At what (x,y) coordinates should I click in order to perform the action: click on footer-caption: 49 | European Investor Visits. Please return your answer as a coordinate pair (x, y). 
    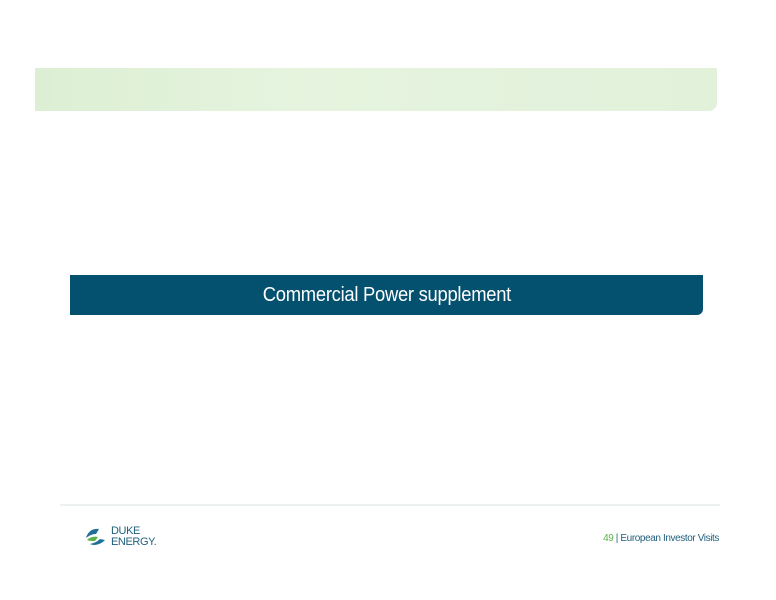
    Looking at the image, I should click on (661, 538).